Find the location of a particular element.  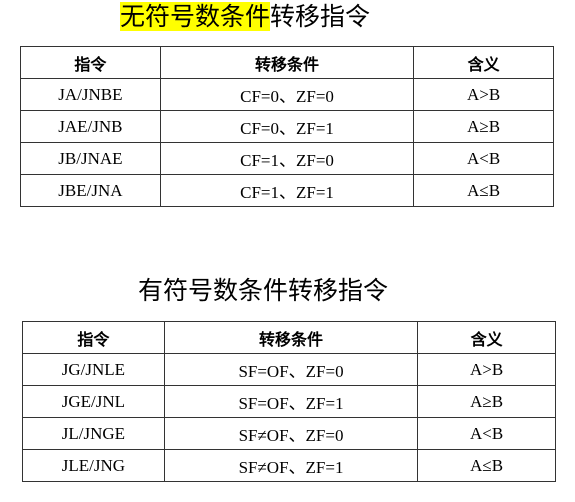

cell-condition: CF=0、ZF=0 is located at coordinates (287, 94).